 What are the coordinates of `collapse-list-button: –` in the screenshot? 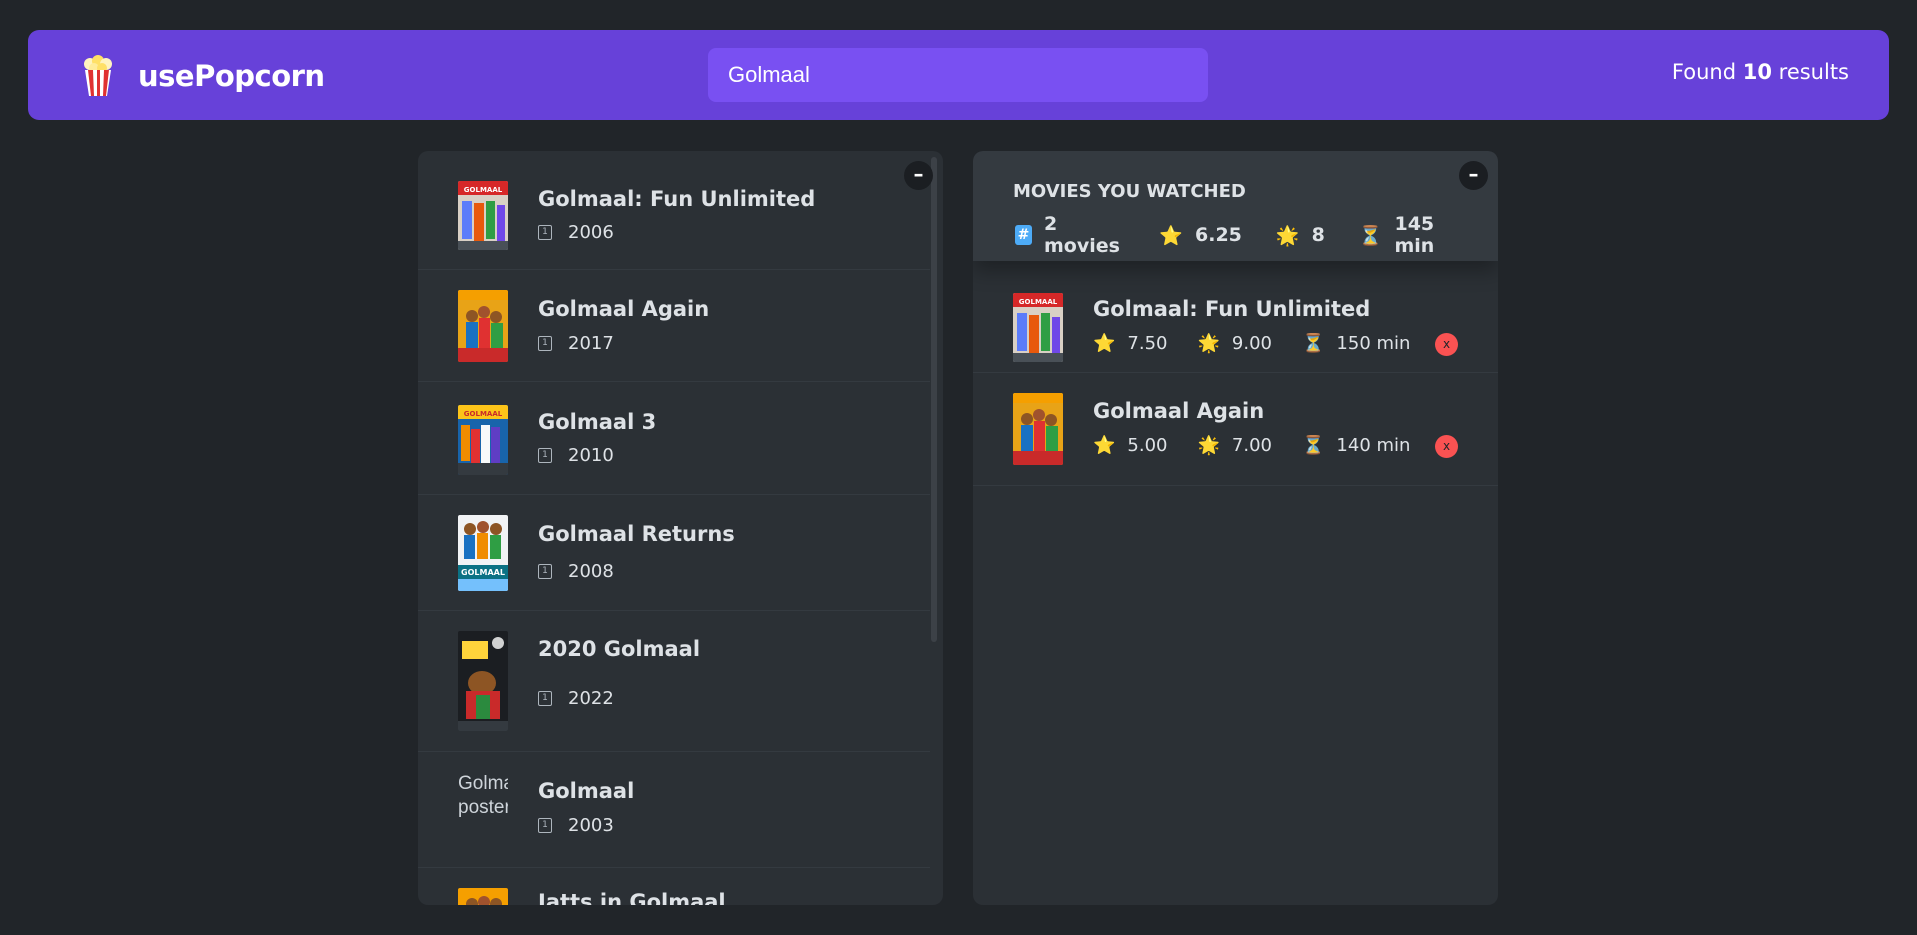 It's located at (918, 175).